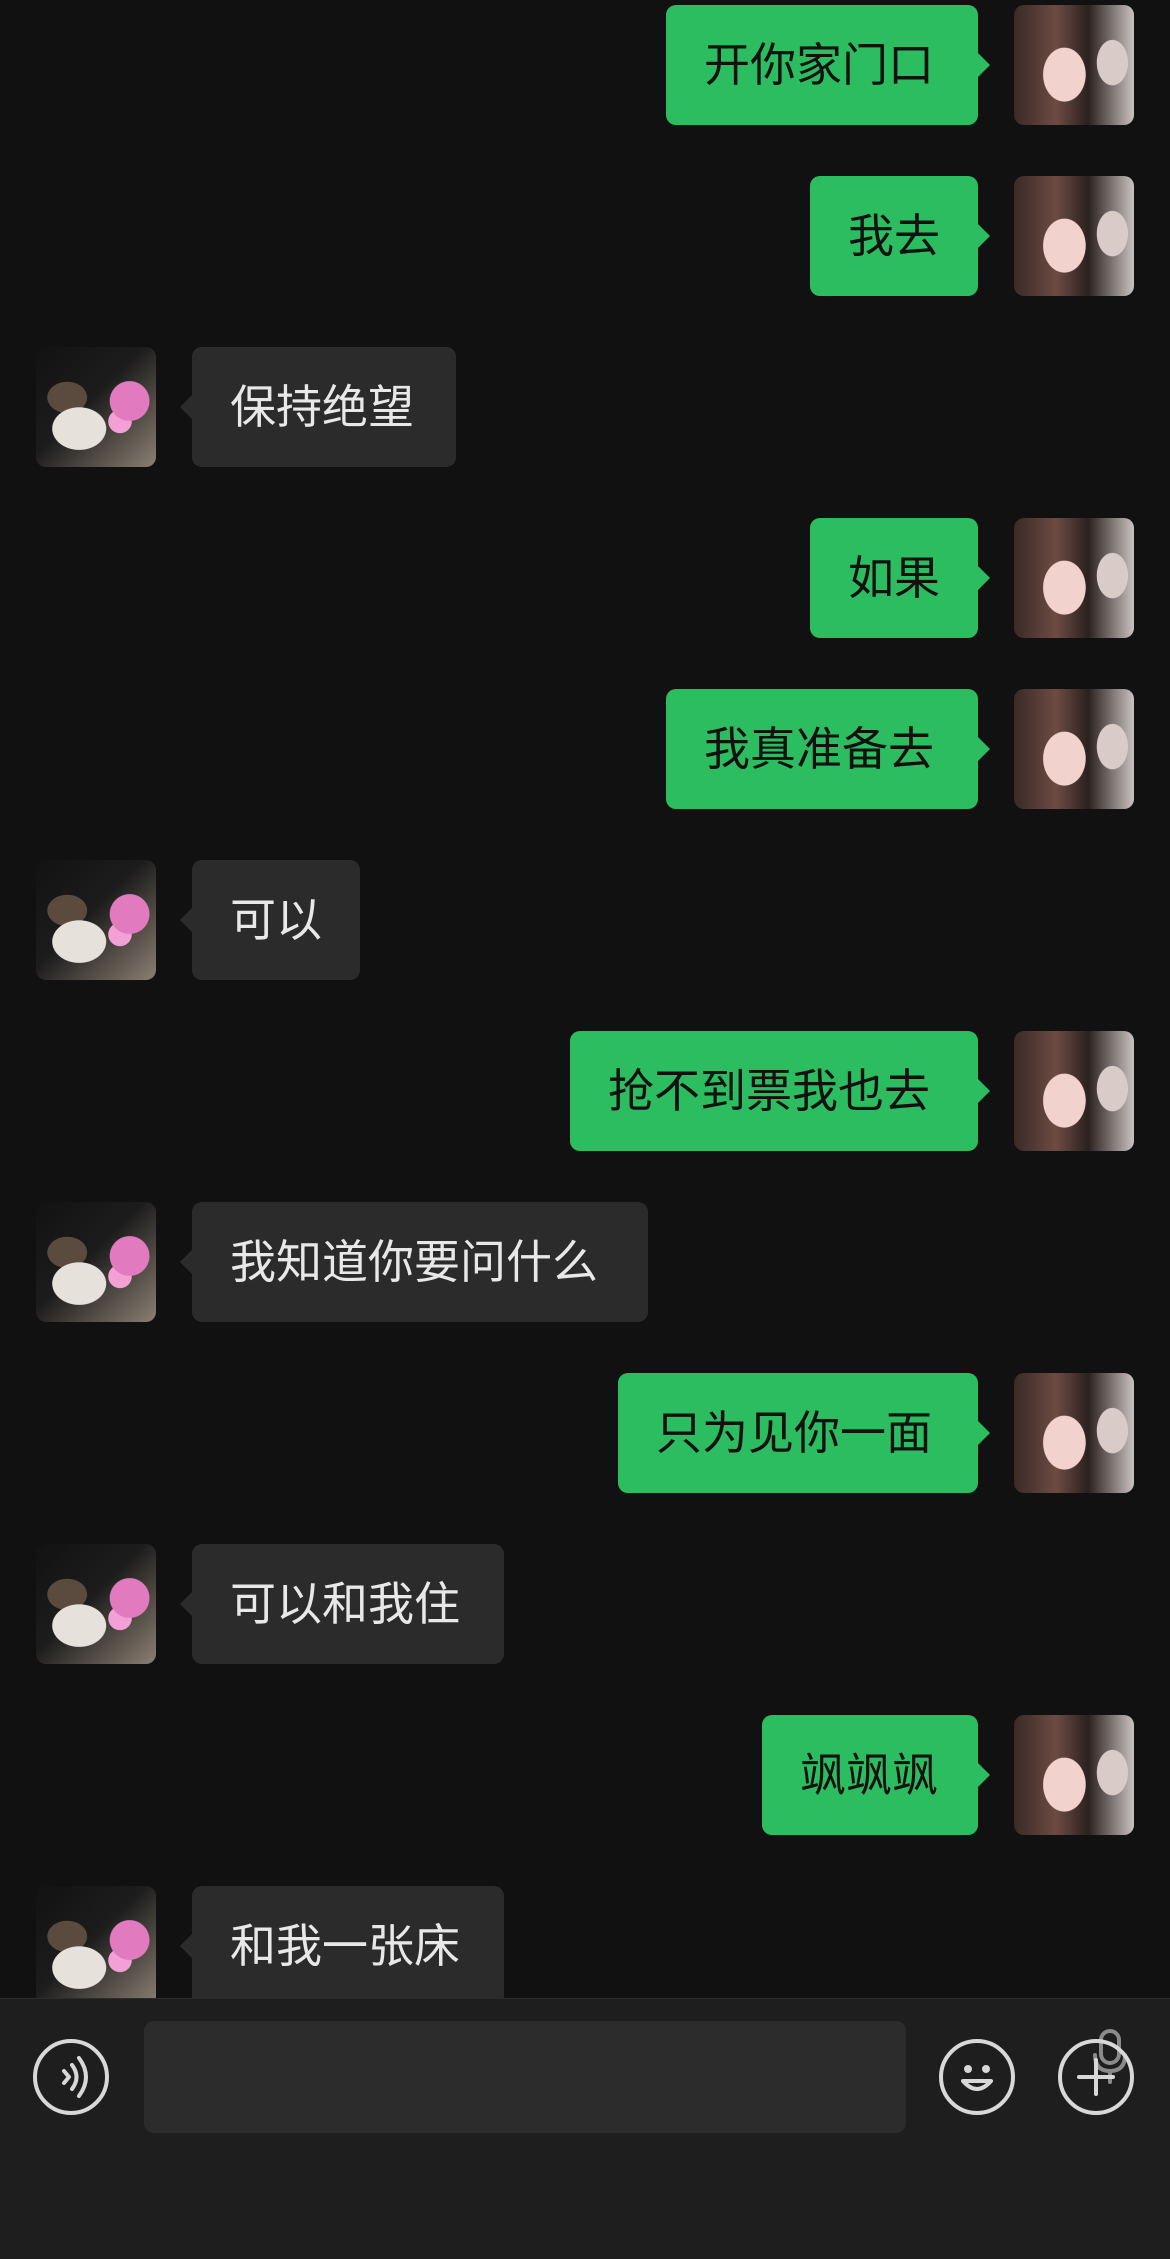 The height and width of the screenshot is (2259, 1170). What do you see at coordinates (585, 236) in the screenshot?
I see `message-row-sent: 我去` at bounding box center [585, 236].